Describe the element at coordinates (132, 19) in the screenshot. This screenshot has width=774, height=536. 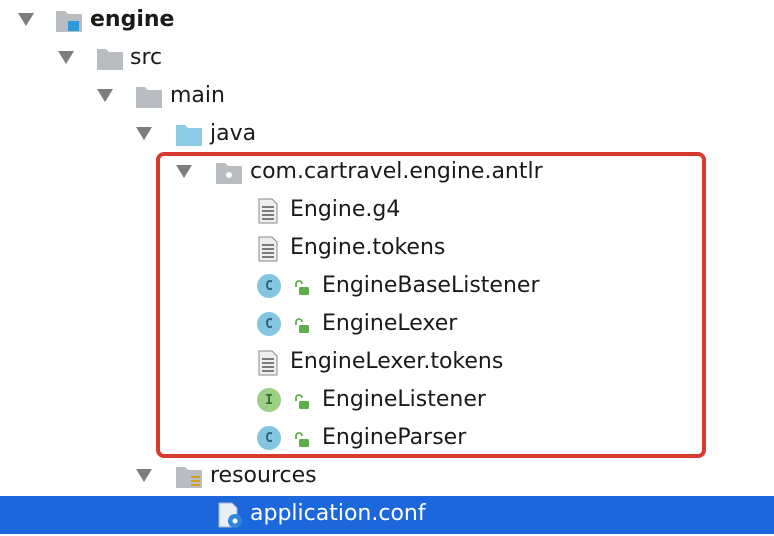
I see `tree-node-label: engine` at that location.